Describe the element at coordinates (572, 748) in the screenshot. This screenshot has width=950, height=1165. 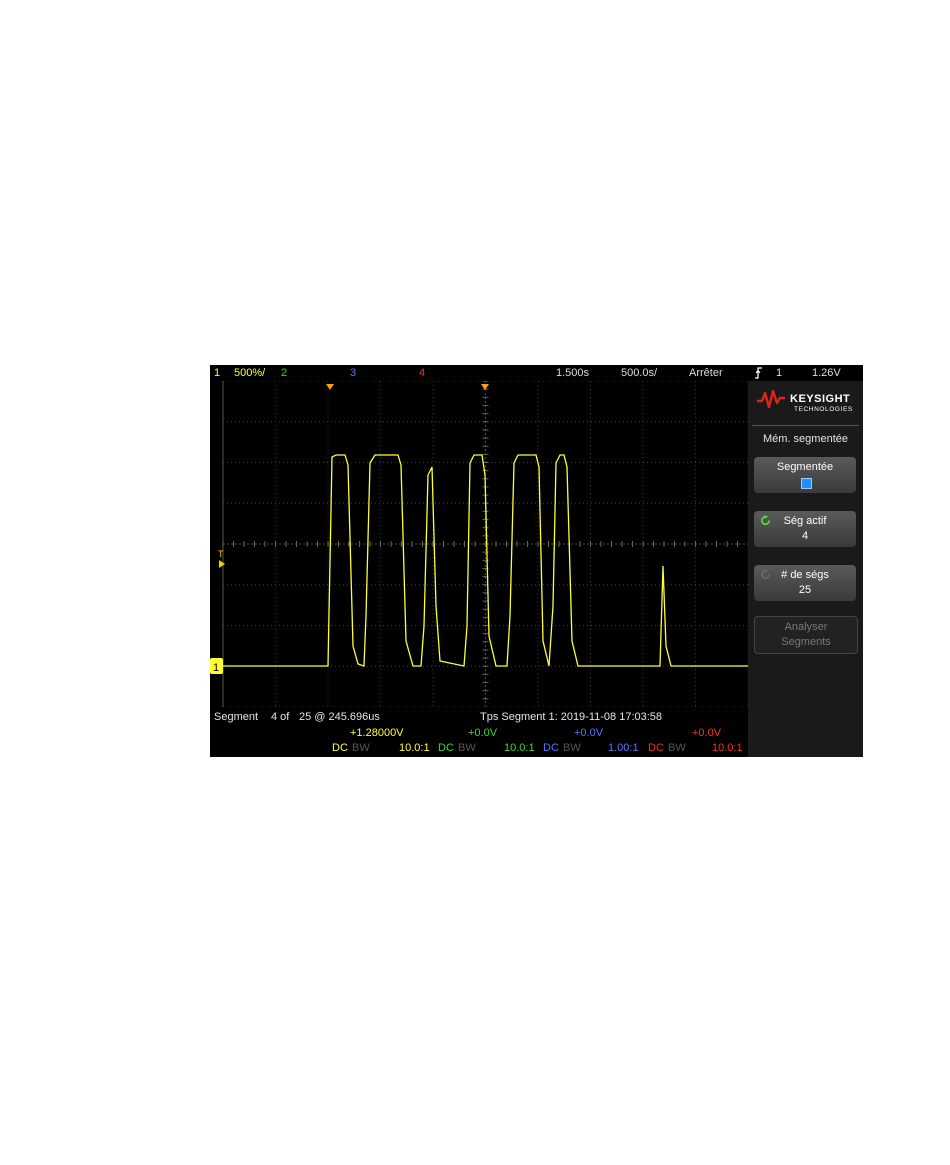
I see `ch3-bw: BW` at that location.